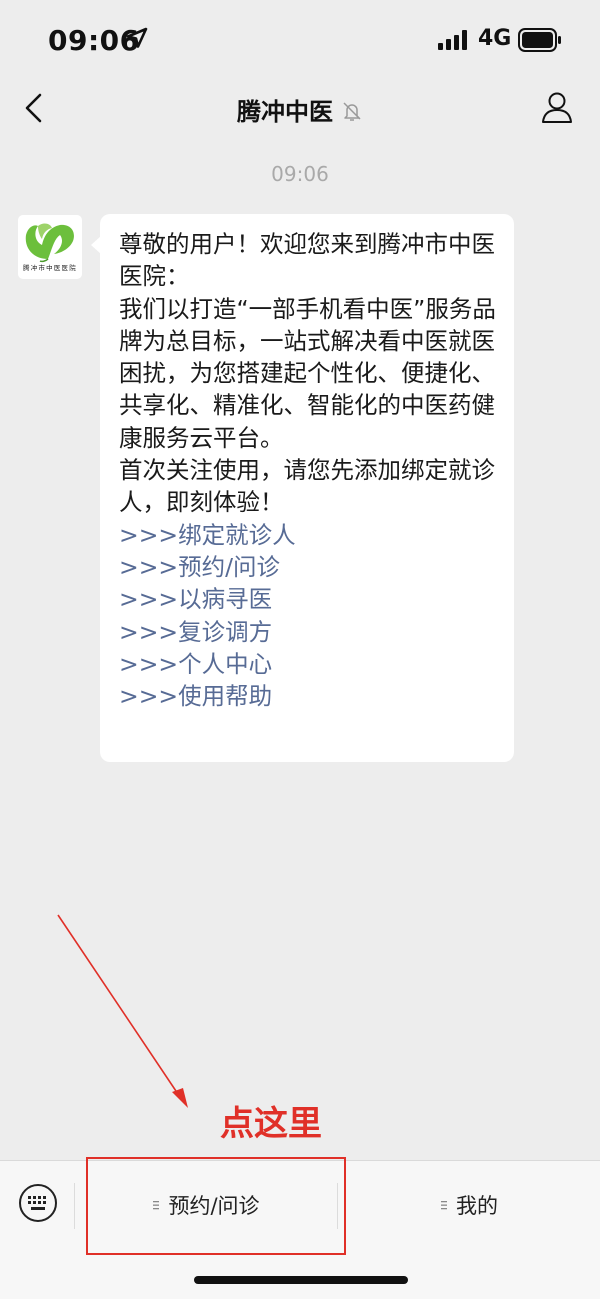 Image resolution: width=600 pixels, height=1299 pixels. I want to click on location-arrow-icon, so click(137, 37).